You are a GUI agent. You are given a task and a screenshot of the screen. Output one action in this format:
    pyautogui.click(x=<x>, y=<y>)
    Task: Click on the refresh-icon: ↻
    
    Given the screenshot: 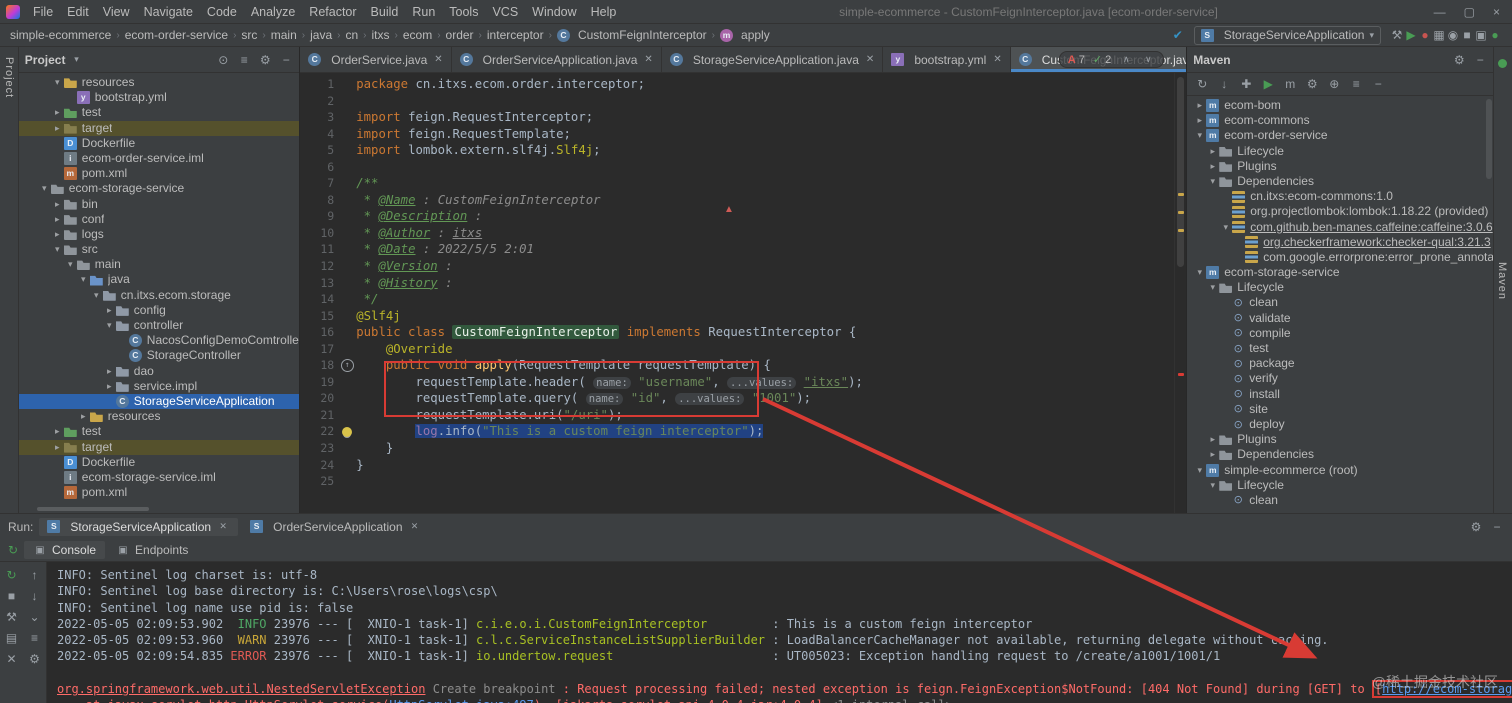 What is the action you would take?
    pyautogui.click(x=1202, y=84)
    